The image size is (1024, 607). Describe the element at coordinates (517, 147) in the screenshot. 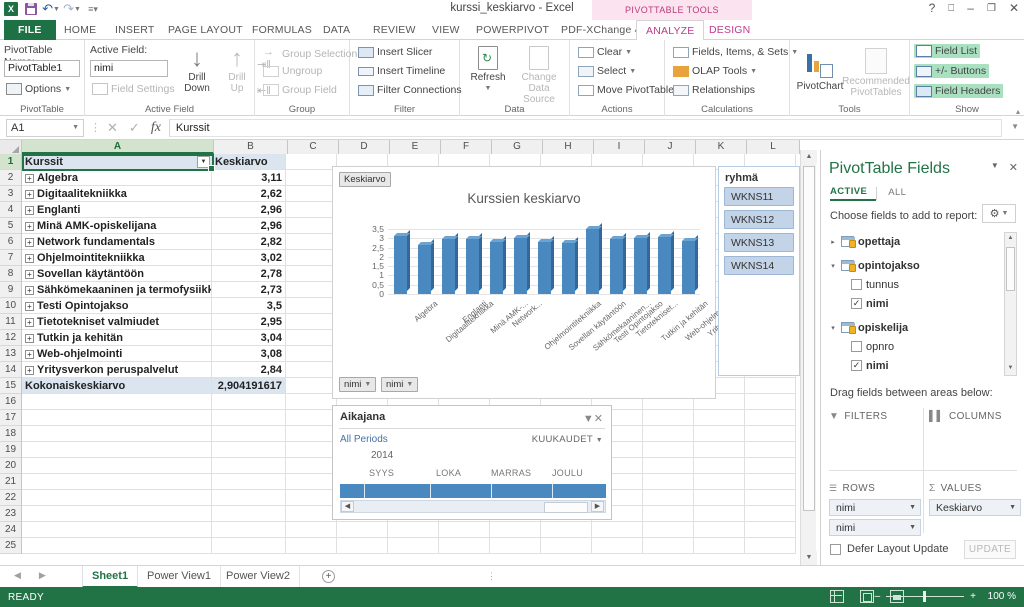

I see `column-header-G: G` at that location.